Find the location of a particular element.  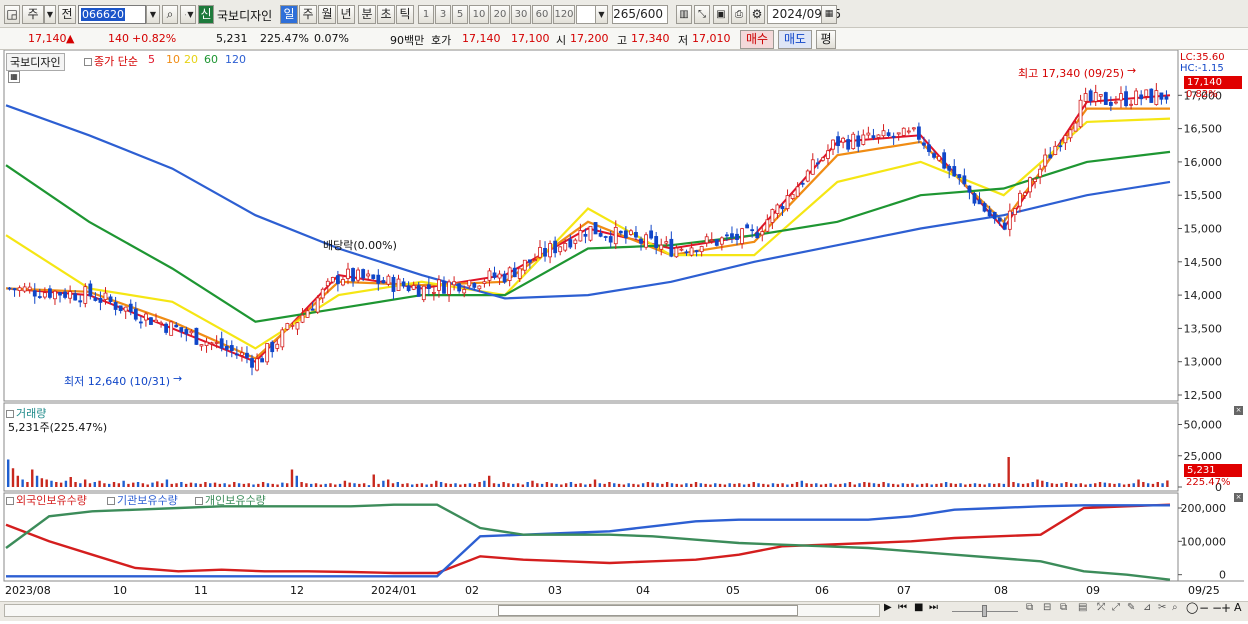

rewind-icon: ⏮ is located at coordinates (902, 607).